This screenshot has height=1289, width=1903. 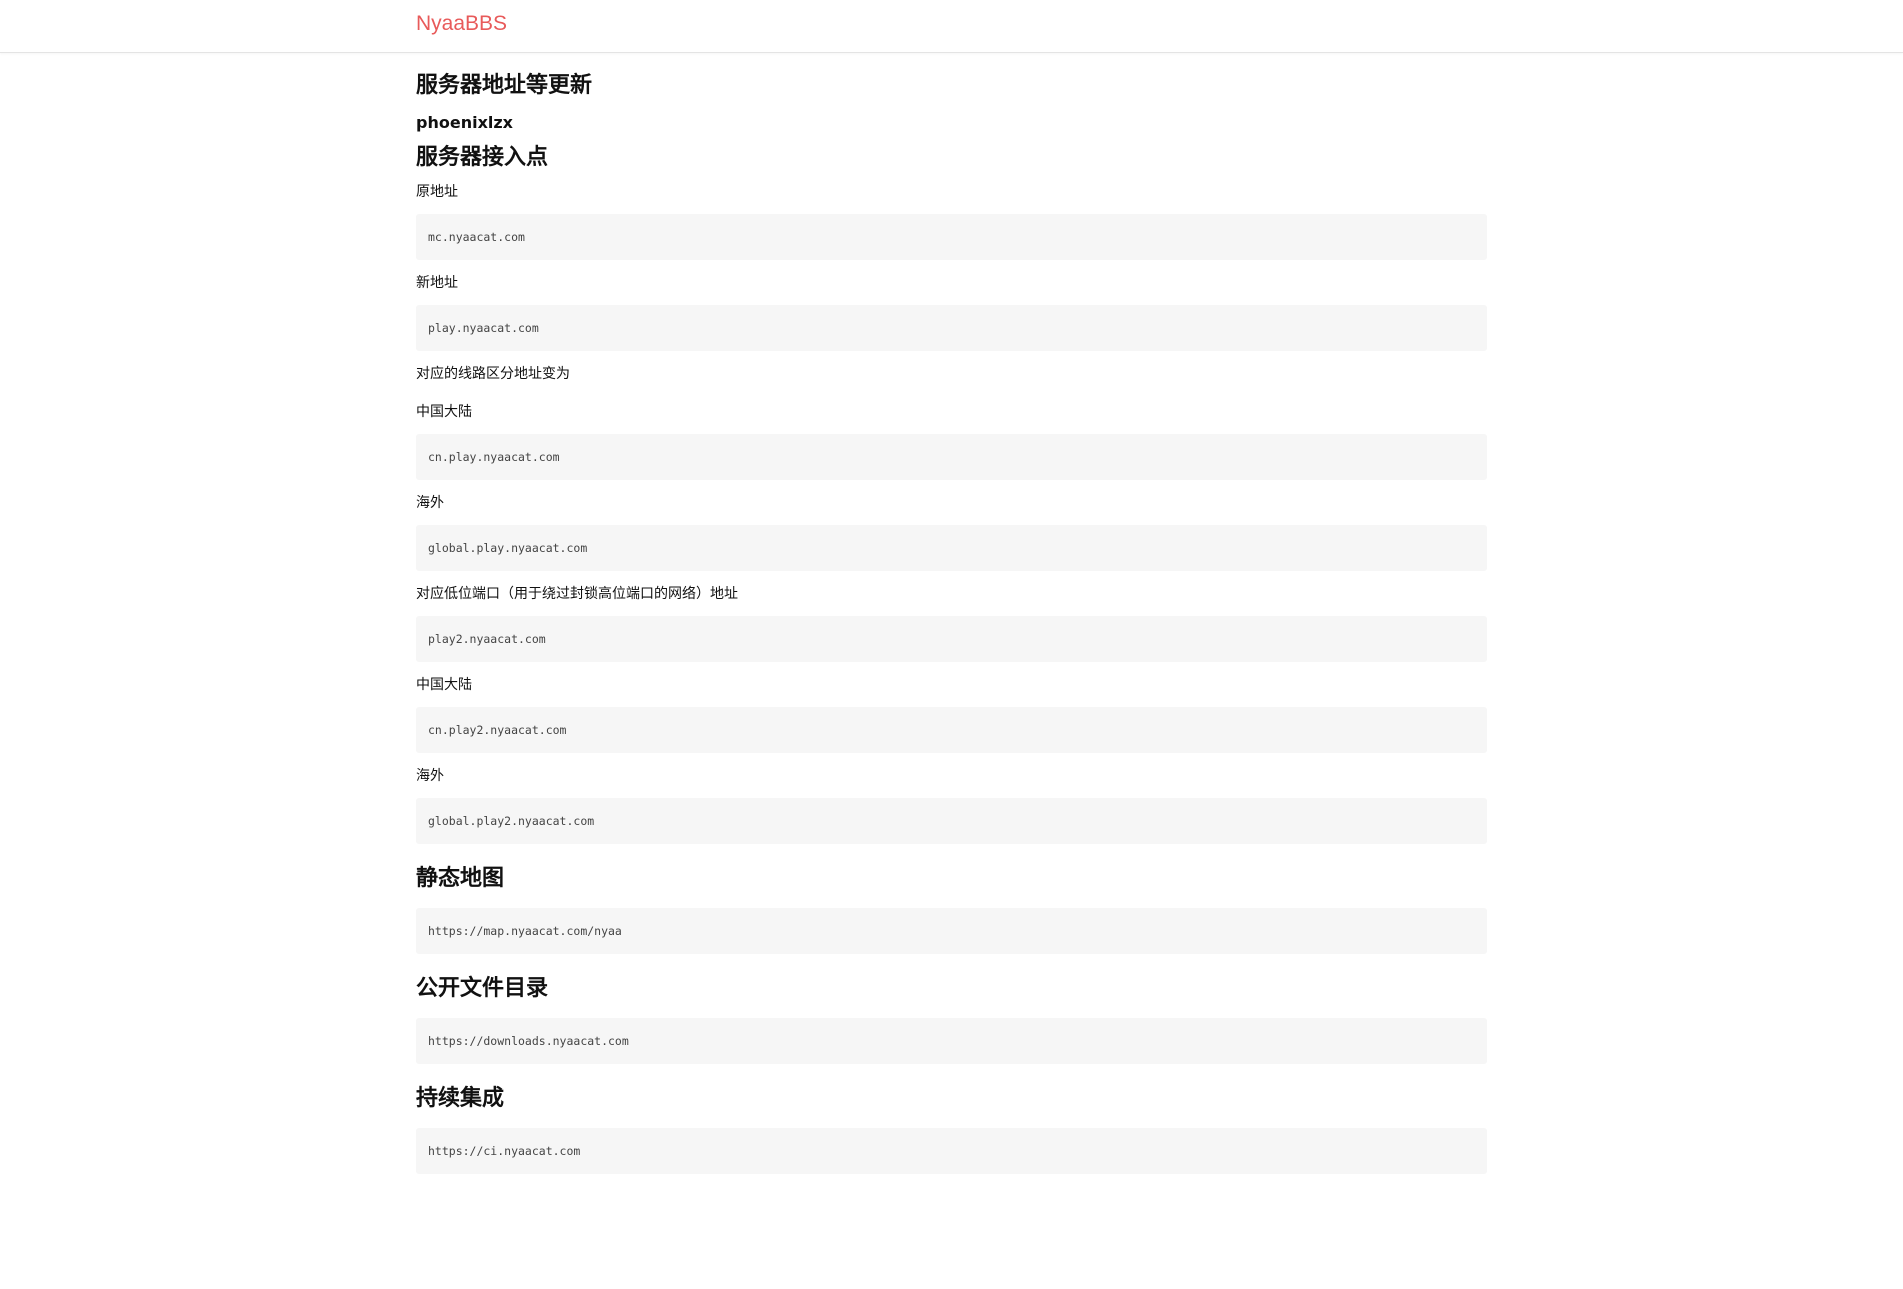 What do you see at coordinates (437, 192) in the screenshot?
I see `label-original-address: 原地址` at bounding box center [437, 192].